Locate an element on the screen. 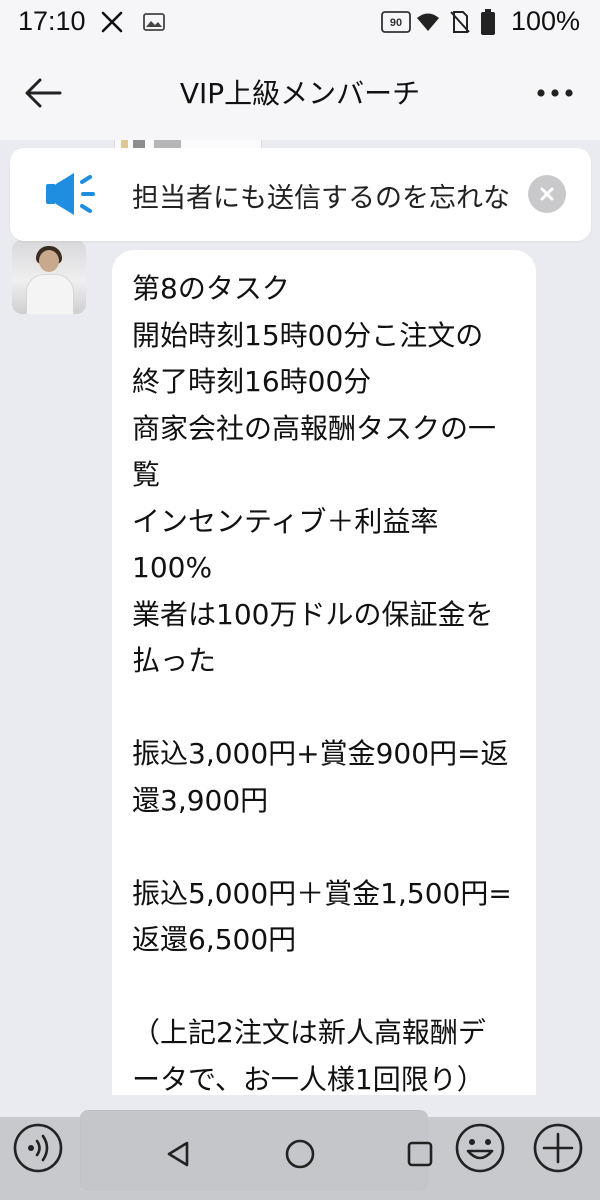 The image size is (600, 1200). plus-button is located at coordinates (558, 1148).